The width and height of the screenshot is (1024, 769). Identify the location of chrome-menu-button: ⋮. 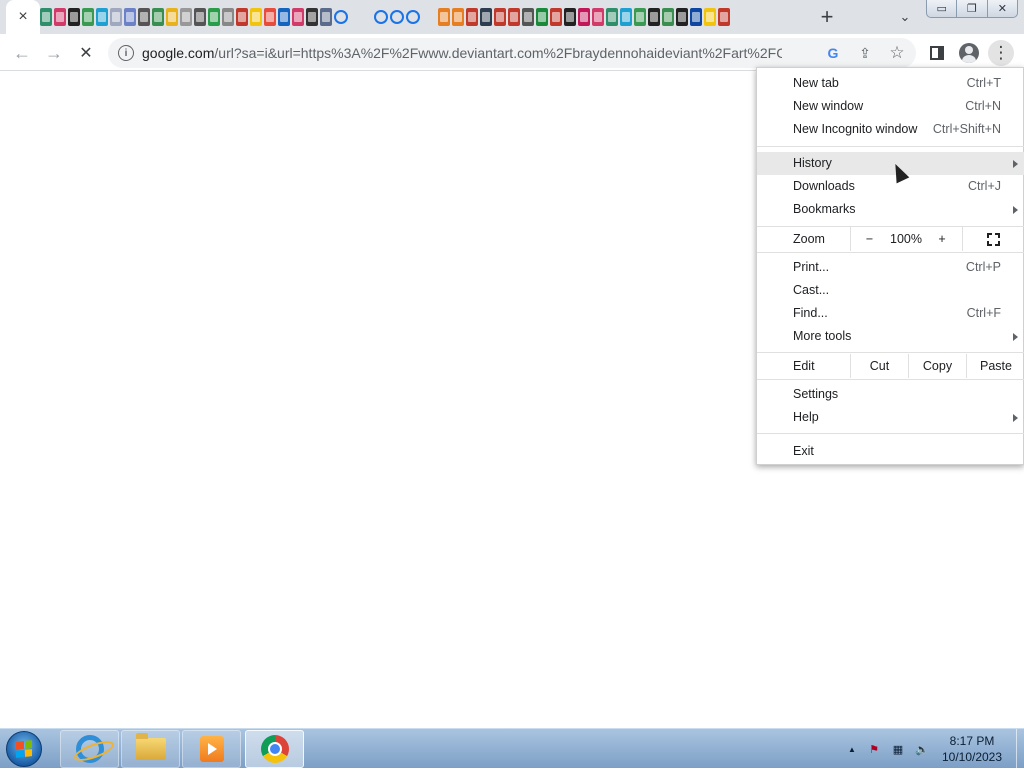
(1001, 53).